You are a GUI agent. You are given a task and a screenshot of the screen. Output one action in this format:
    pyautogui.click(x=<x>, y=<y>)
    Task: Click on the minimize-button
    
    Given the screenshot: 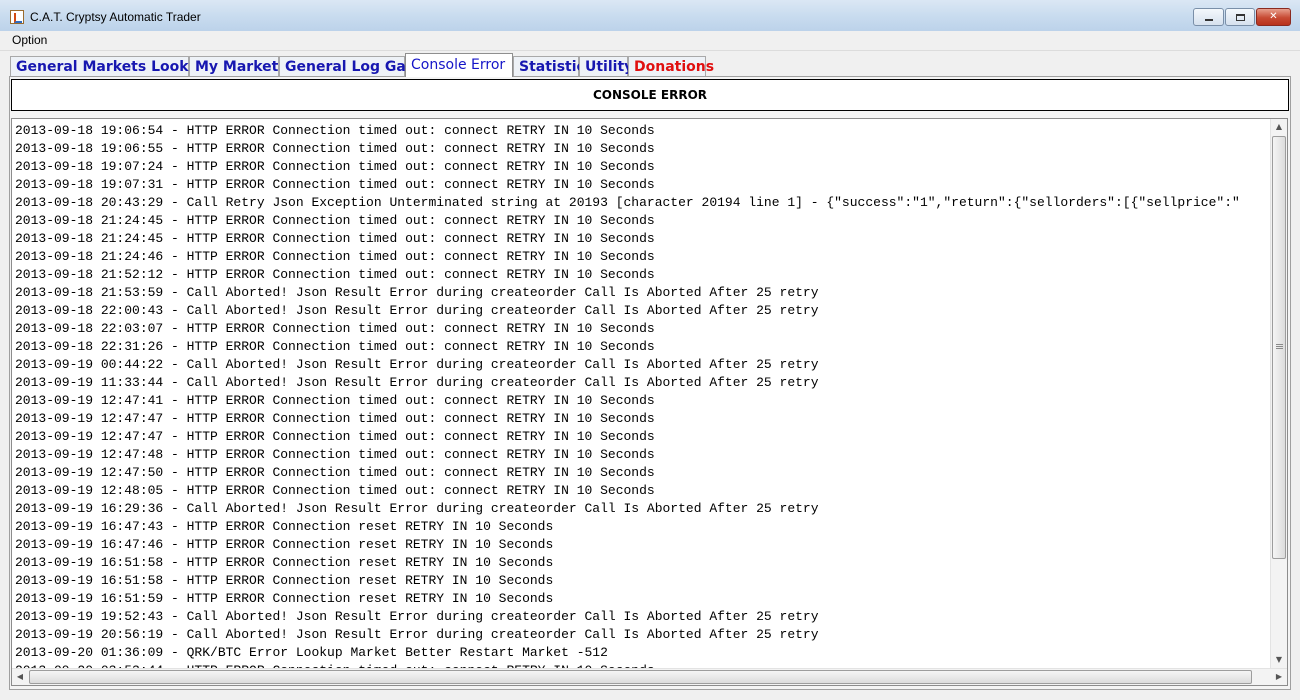 What is the action you would take?
    pyautogui.click(x=1208, y=17)
    